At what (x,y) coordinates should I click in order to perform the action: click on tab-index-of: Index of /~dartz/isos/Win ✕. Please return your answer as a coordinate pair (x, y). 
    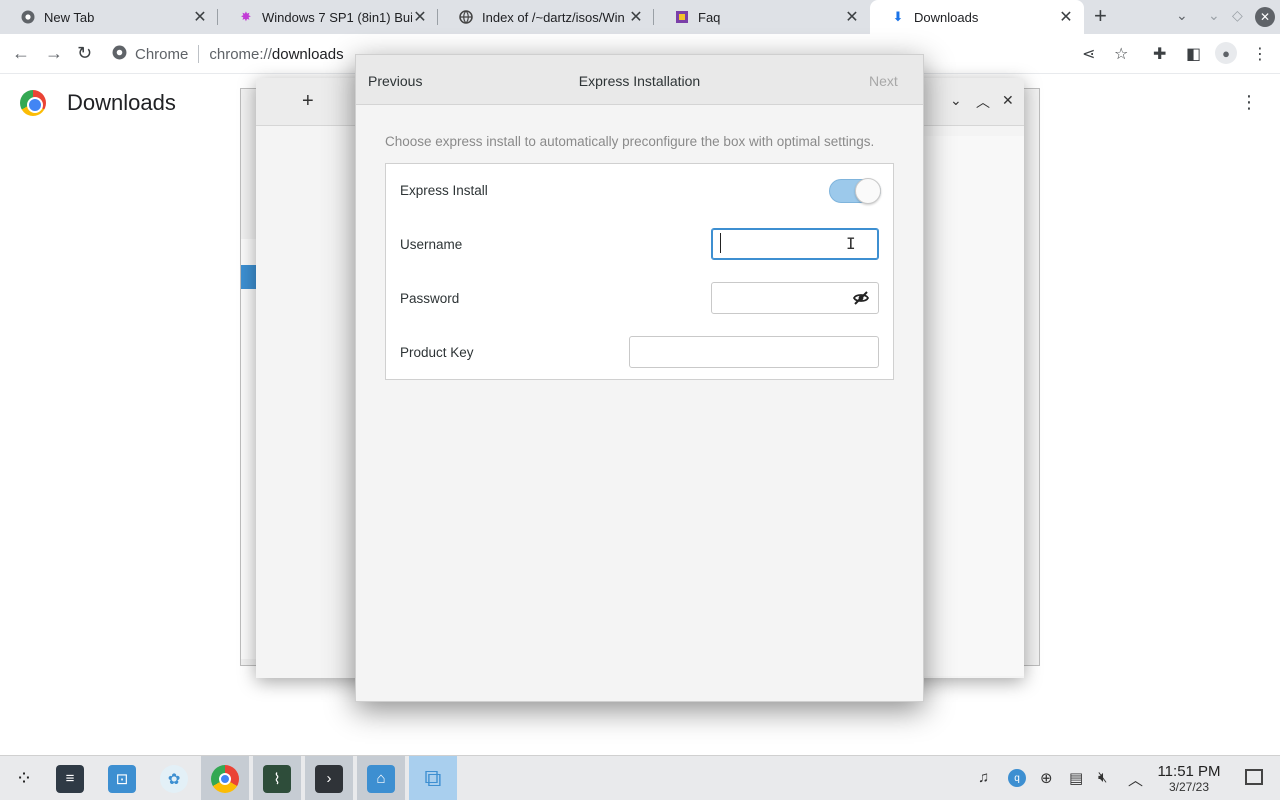
    Looking at the image, I should click on (546, 17).